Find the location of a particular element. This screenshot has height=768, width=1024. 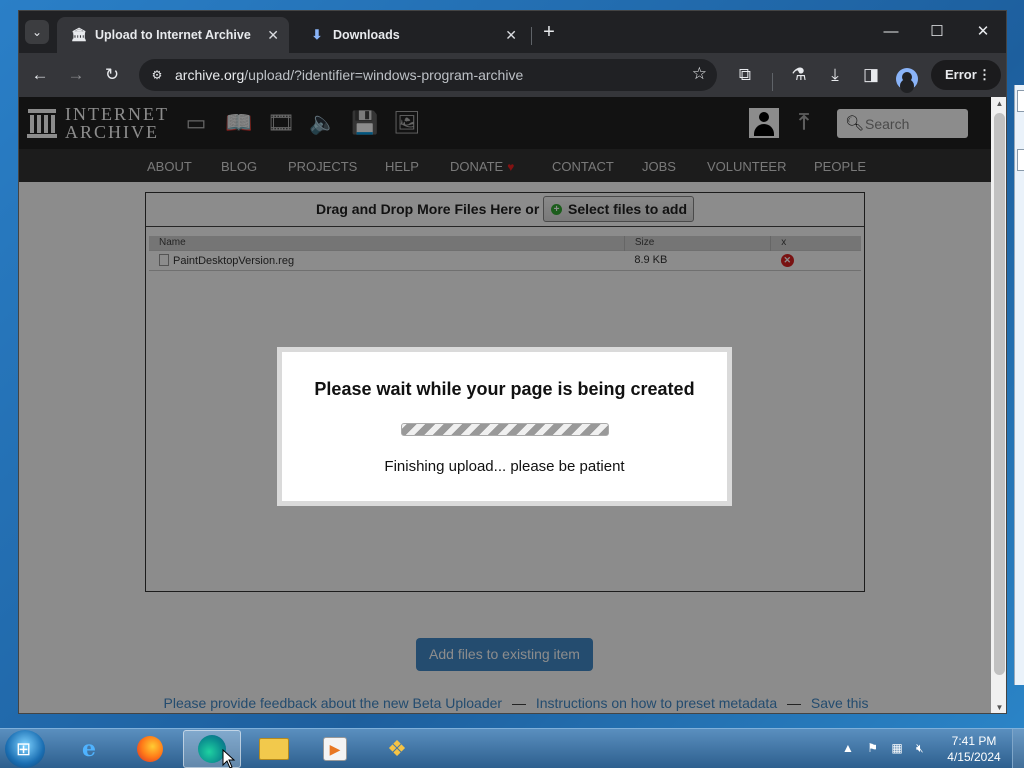

download-icon: ⬇ is located at coordinates (317, 34).